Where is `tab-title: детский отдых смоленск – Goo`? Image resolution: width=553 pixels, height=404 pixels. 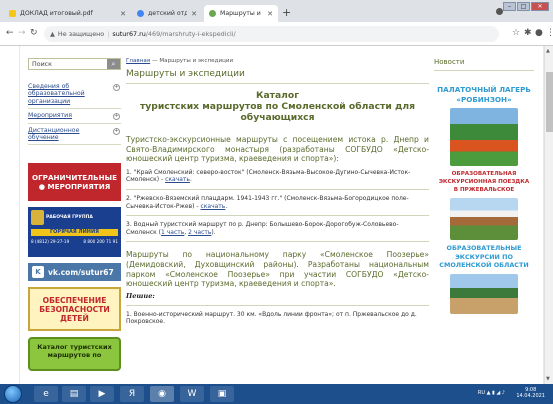
tab-title: детский отдых смоленск – Goo is located at coordinates (168, 13).